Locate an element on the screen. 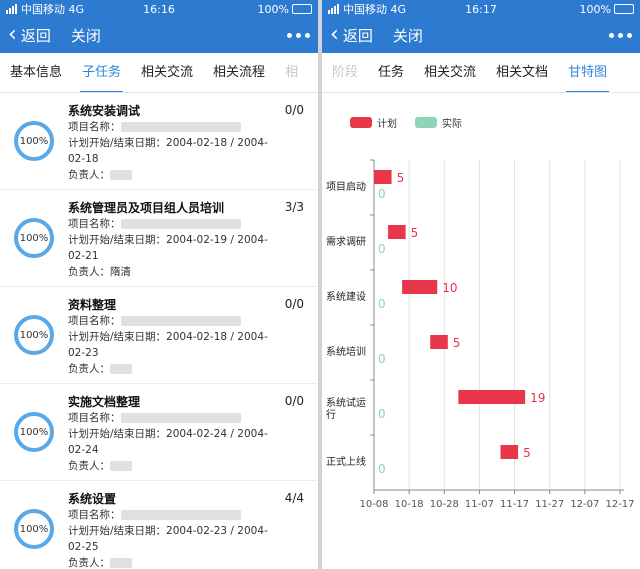  category-label: 行 is located at coordinates (331, 414).